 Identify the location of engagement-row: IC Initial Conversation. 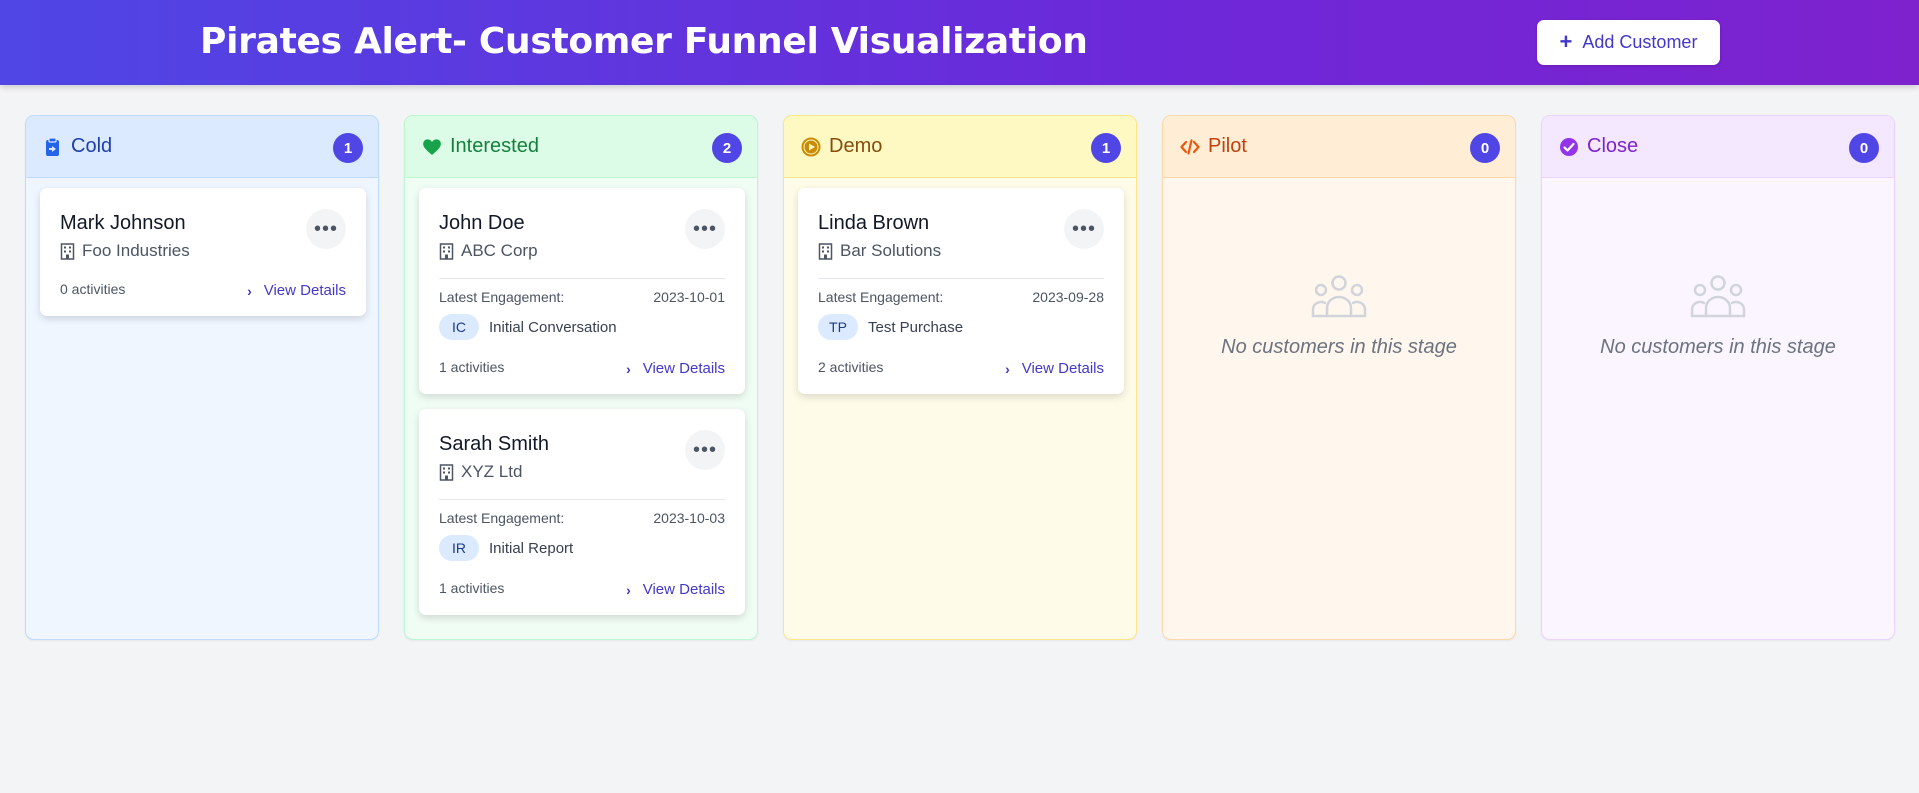
(528, 327).